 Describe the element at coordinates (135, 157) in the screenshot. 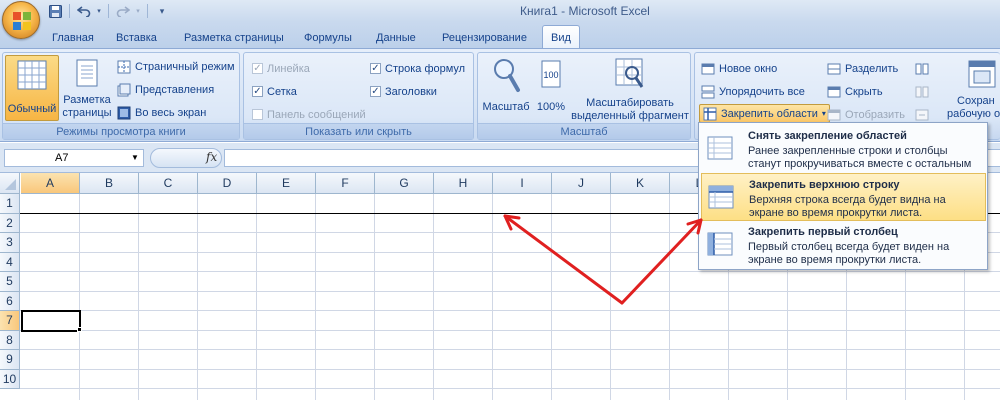

I see `name-box-dropdown-icon: ▼` at that location.